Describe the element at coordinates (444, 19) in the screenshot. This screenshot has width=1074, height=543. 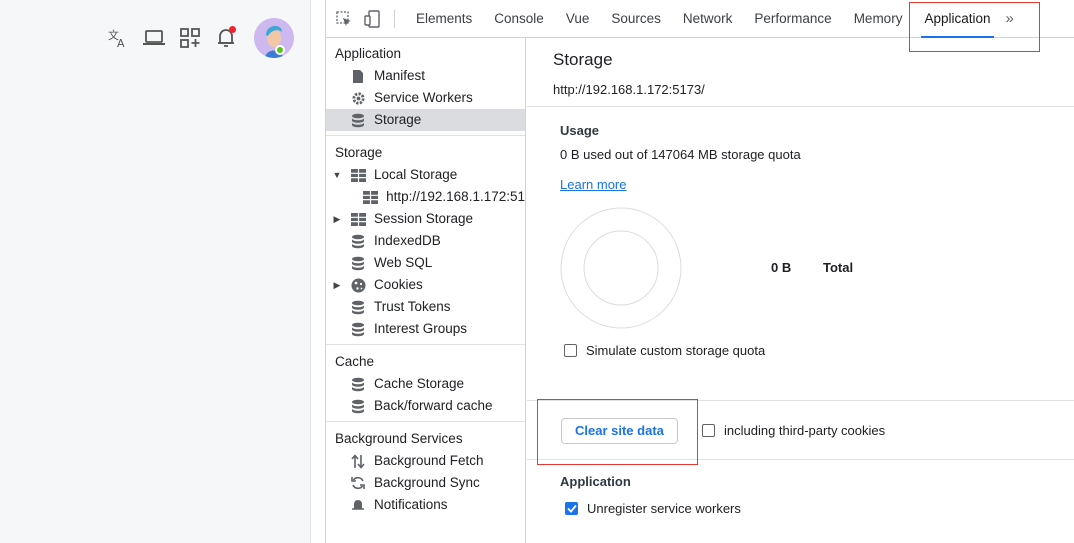
I see `tab-elements: Elements` at that location.